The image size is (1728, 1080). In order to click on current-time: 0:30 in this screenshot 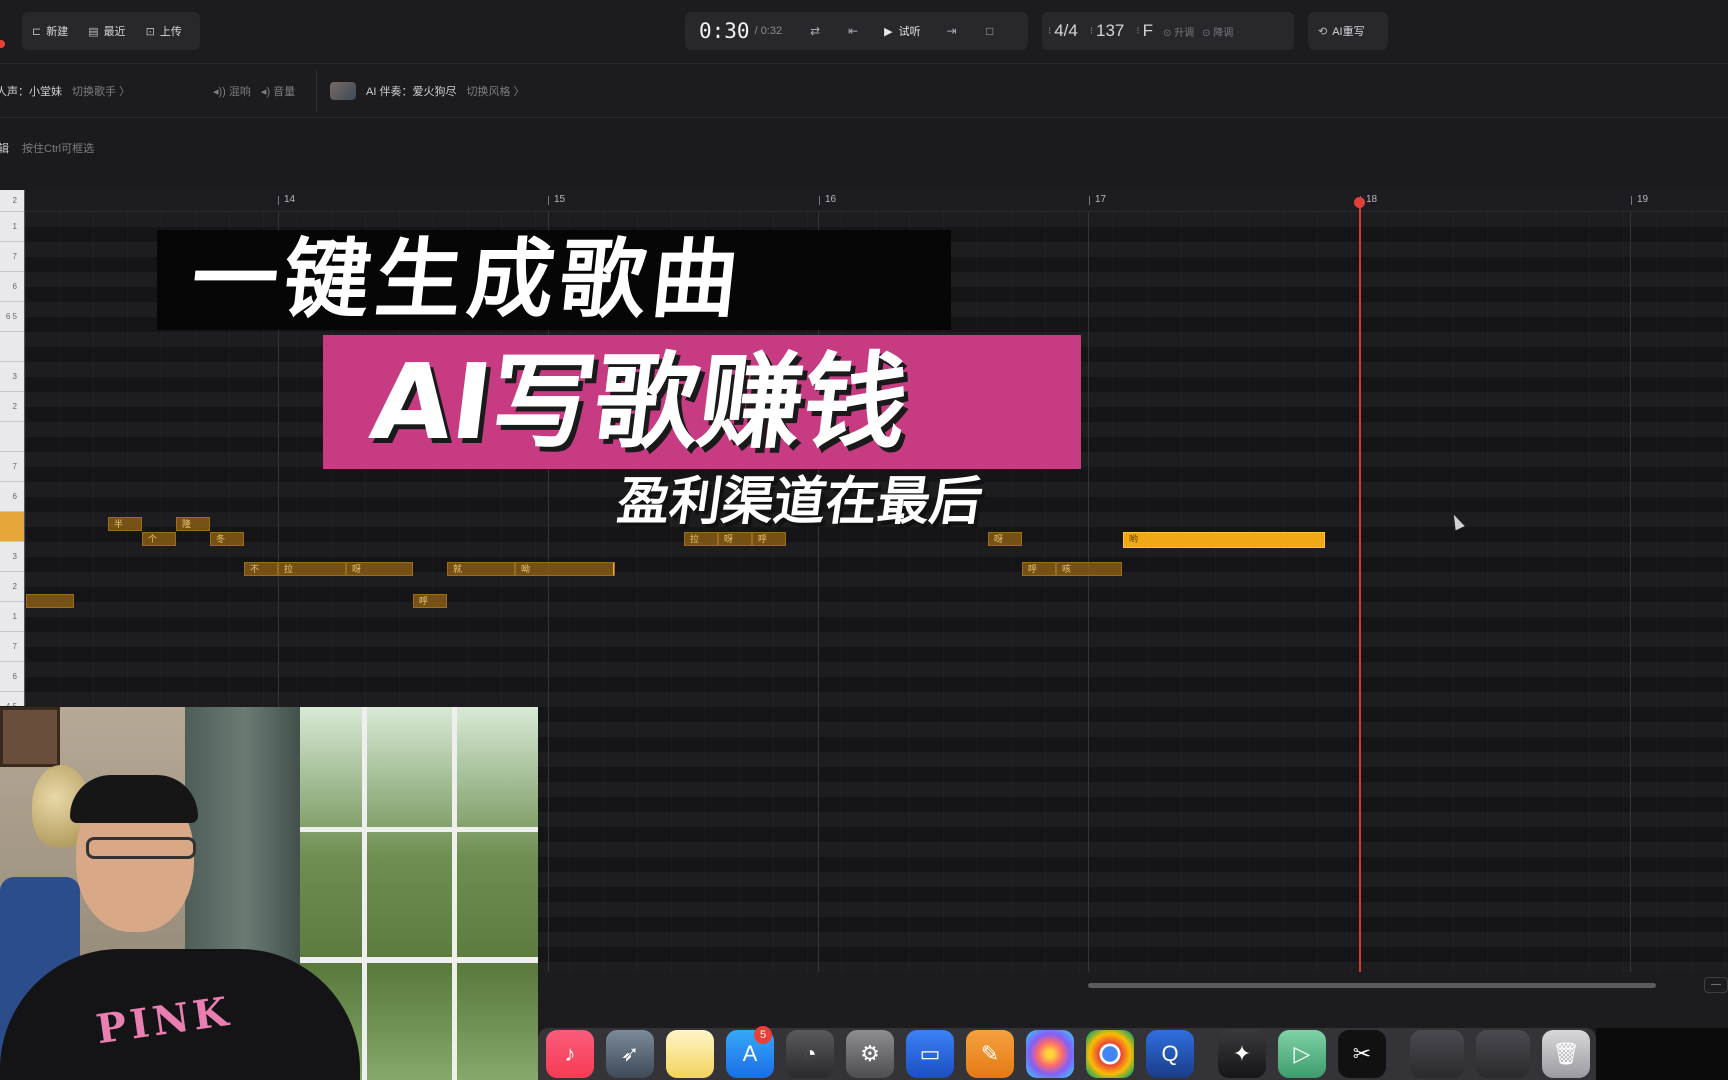, I will do `click(724, 31)`.